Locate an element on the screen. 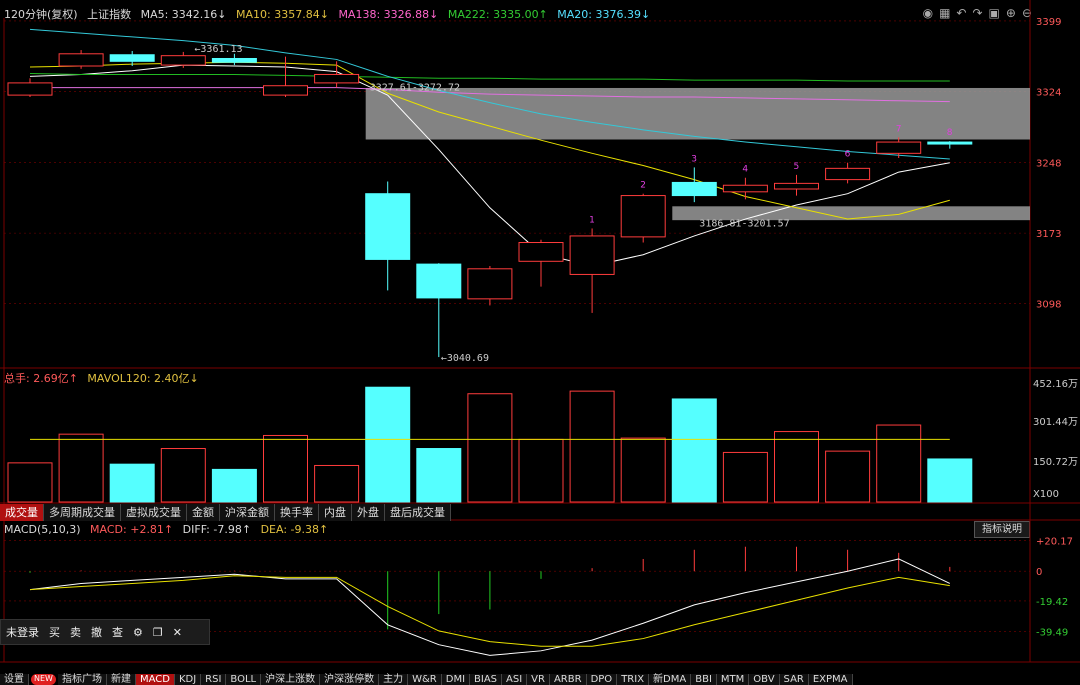 The image size is (1080, 685). price-annotation: ←3361.13 is located at coordinates (218, 49).